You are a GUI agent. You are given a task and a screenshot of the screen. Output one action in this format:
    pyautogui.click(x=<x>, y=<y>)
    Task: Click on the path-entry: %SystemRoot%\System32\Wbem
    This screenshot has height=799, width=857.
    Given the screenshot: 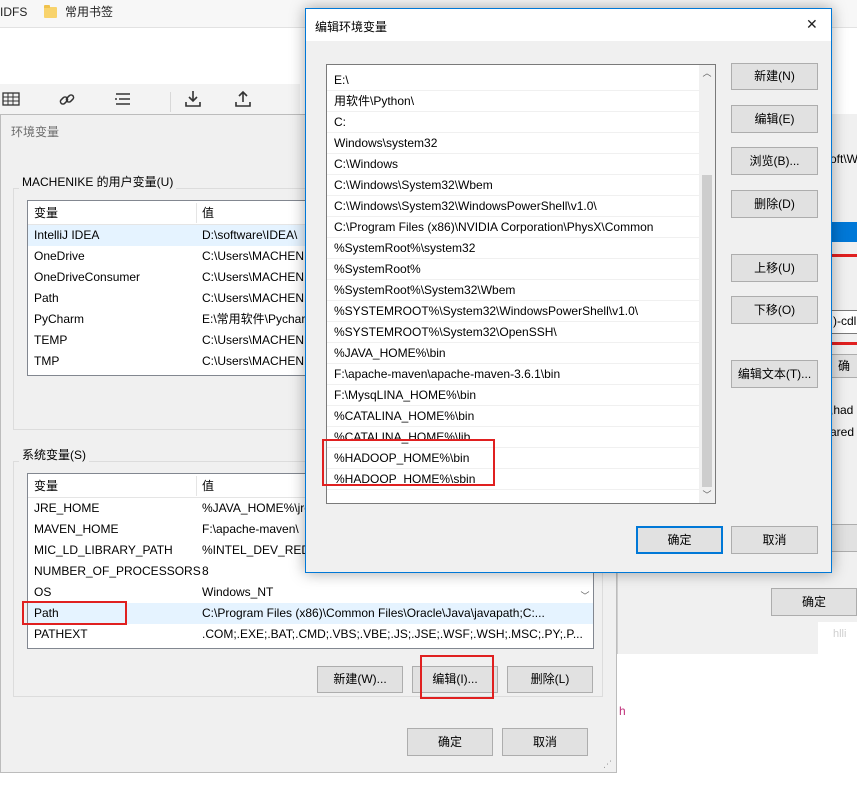 What is the action you would take?
    pyautogui.click(x=513, y=290)
    